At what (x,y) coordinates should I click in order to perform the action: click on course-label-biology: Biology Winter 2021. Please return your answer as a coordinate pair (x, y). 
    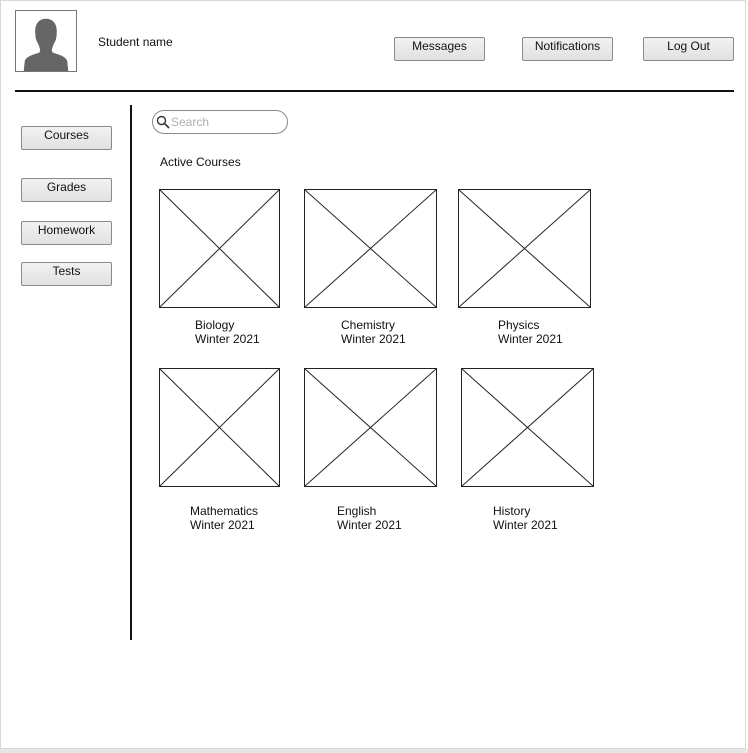
    Looking at the image, I should click on (227, 332).